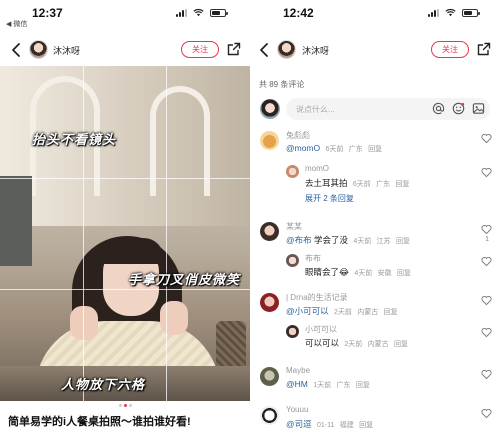 The height and width of the screenshot is (433, 500). I want to click on photo-hand-left, so click(84, 323).